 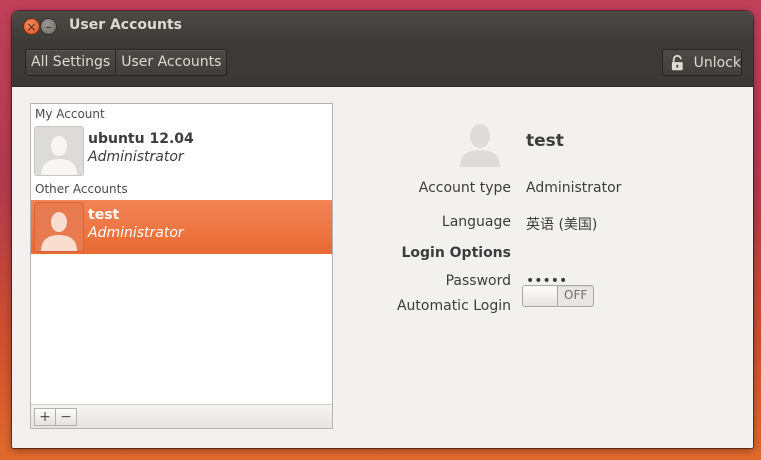 I want to click on my-account-heading: My Account, so click(x=70, y=114).